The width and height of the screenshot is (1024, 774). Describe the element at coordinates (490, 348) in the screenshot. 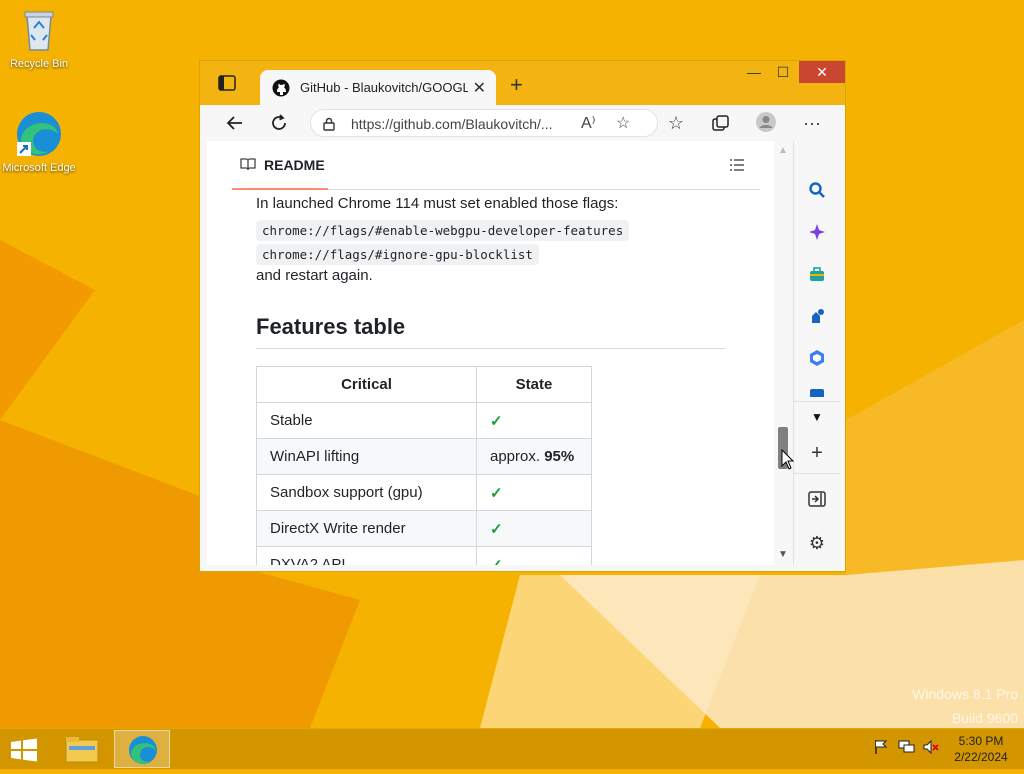

I see `heading-divider` at that location.